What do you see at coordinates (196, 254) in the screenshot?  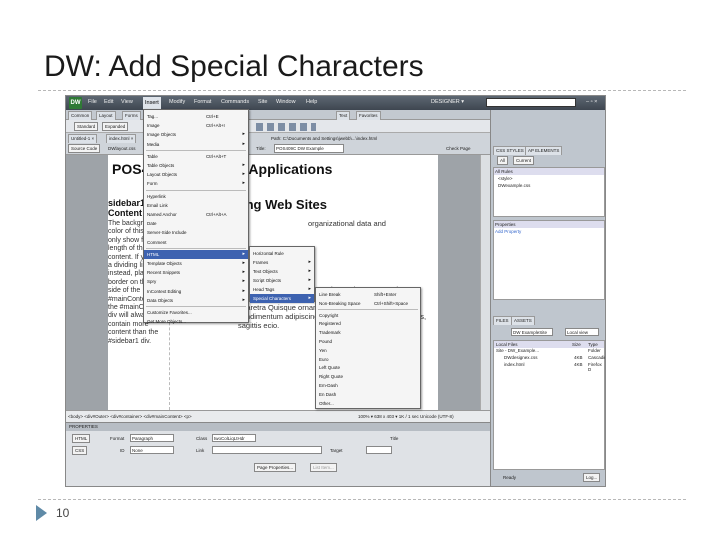 I see `insert-menu-item: HTML ▸` at bounding box center [196, 254].